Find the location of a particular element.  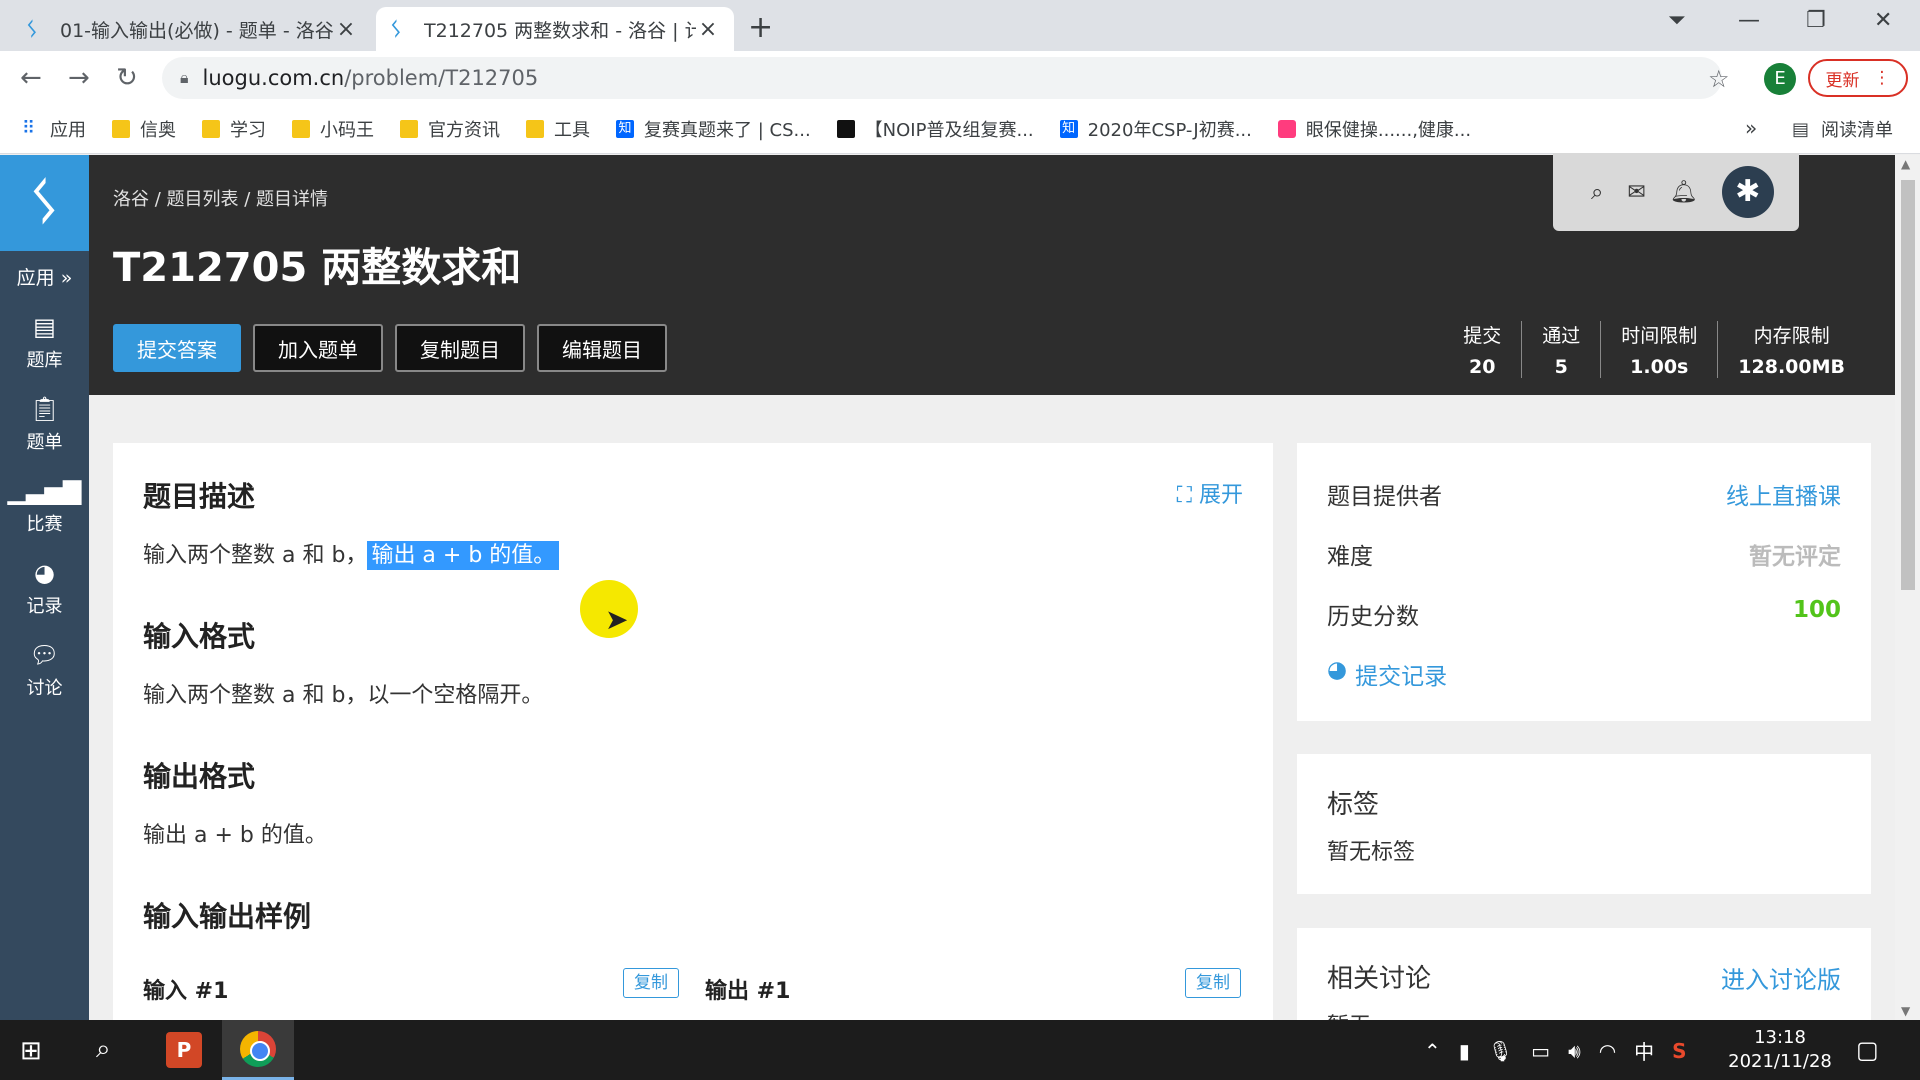

description-heading: 题目描述 is located at coordinates (199, 496).